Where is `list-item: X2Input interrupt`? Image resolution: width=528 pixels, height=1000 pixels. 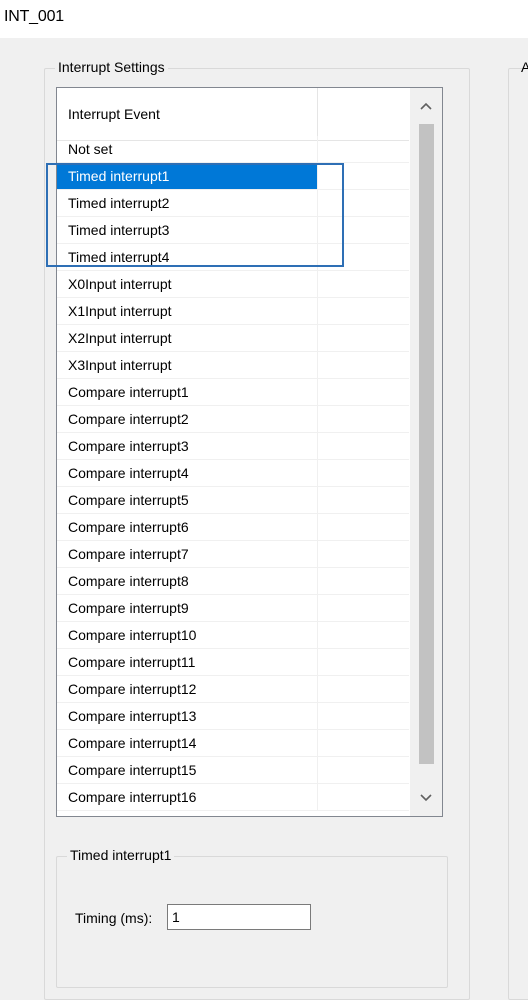 list-item: X2Input interrupt is located at coordinates (233, 338).